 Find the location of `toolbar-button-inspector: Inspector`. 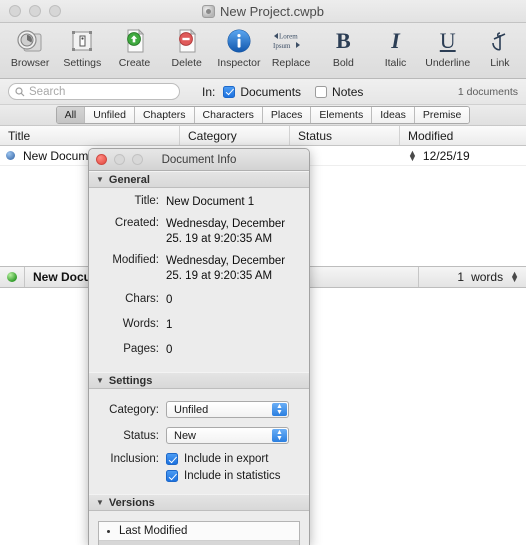

toolbar-button-inspector: Inspector is located at coordinates (239, 50).